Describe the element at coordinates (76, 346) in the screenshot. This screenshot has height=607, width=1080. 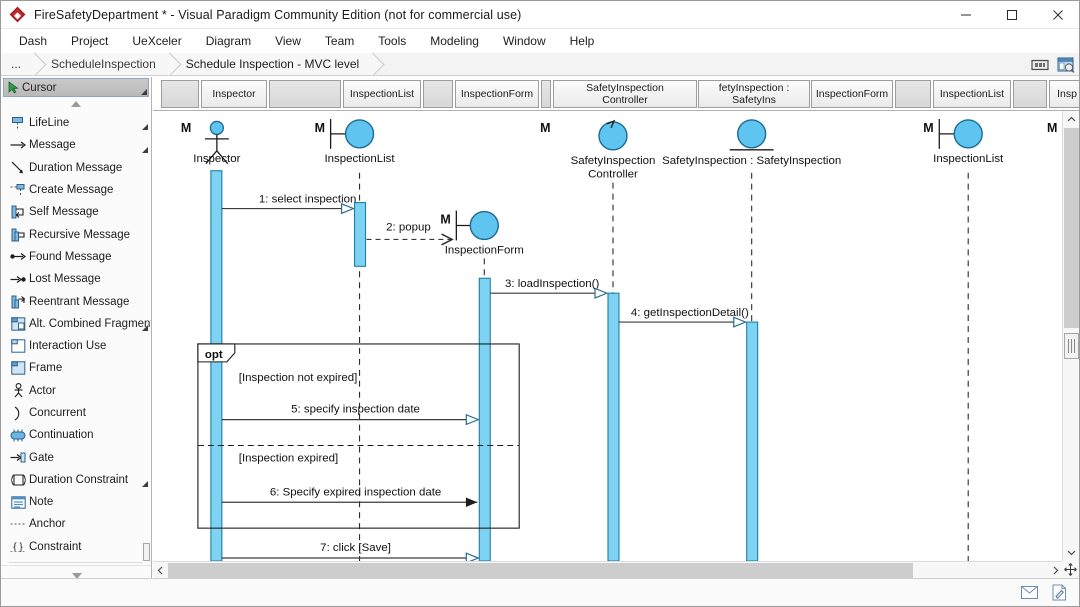
I see `palette-item-interaction-use: Interaction Use` at that location.